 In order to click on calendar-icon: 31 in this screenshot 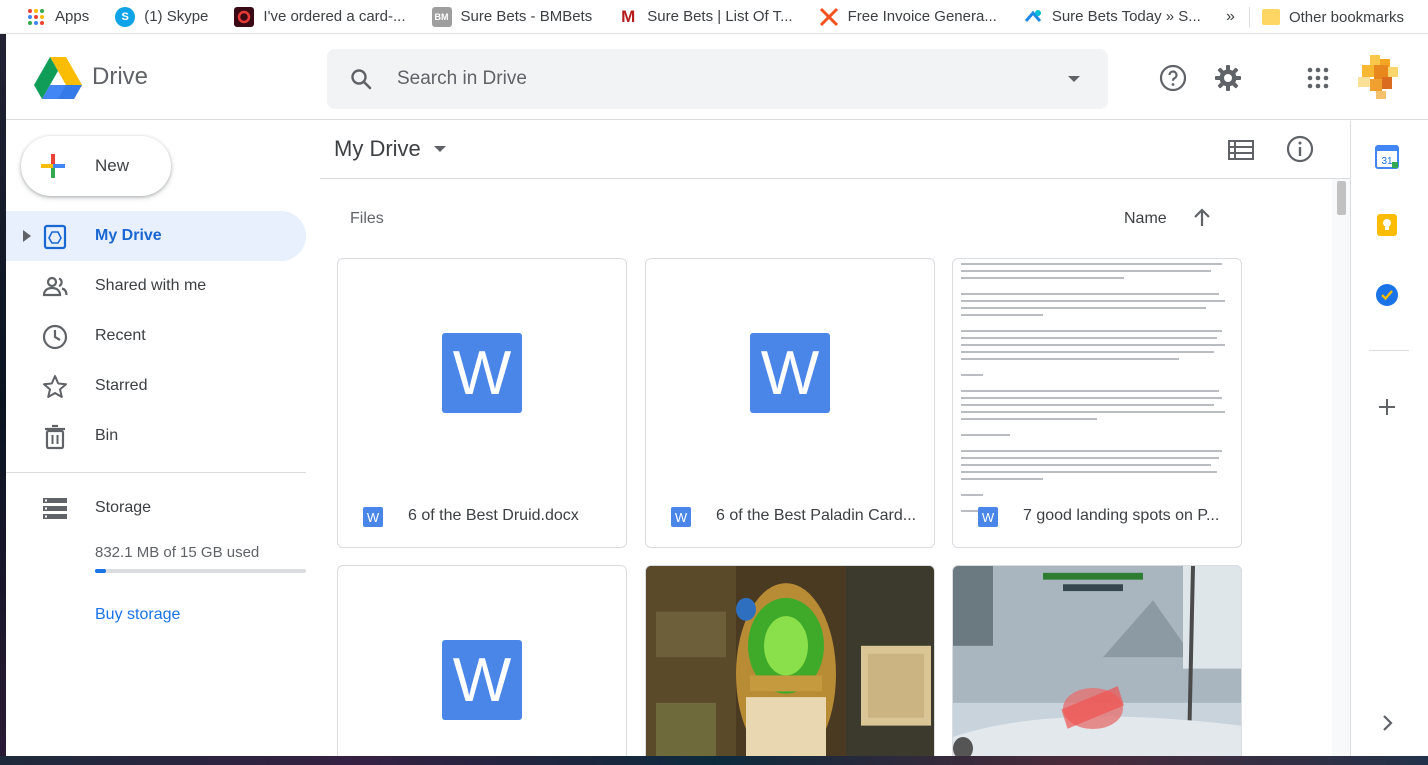, I will do `click(1387, 157)`.